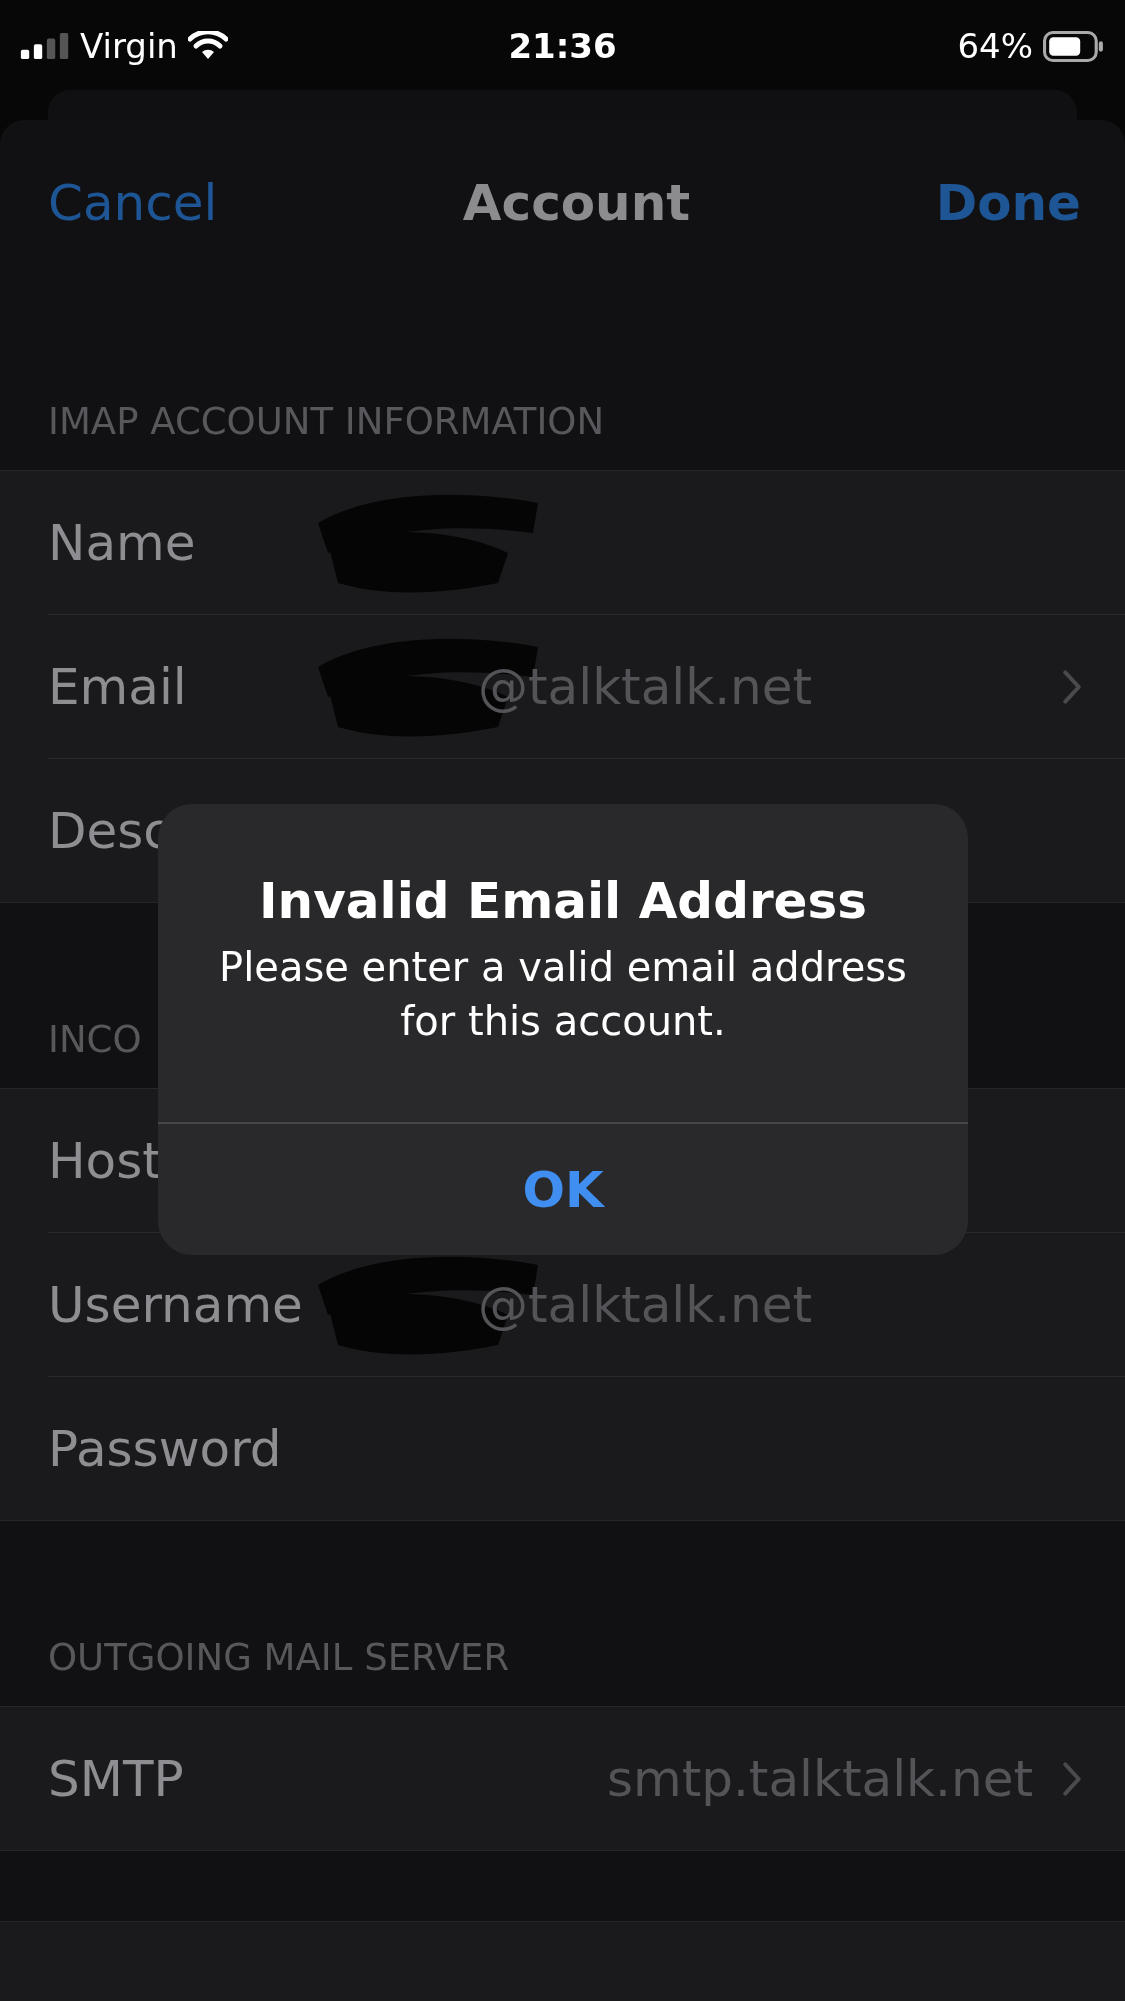 The height and width of the screenshot is (2001, 1125). Describe the element at coordinates (122, 542) in the screenshot. I see `row-label: Name` at that location.